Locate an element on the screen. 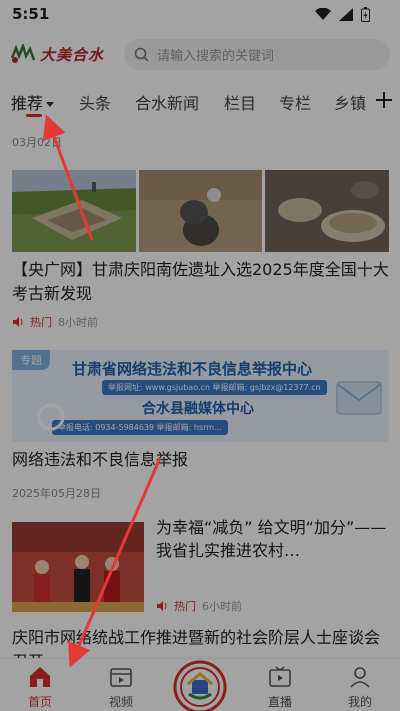 The image size is (400, 711). logo-text: 大美合水 is located at coordinates (72, 54).